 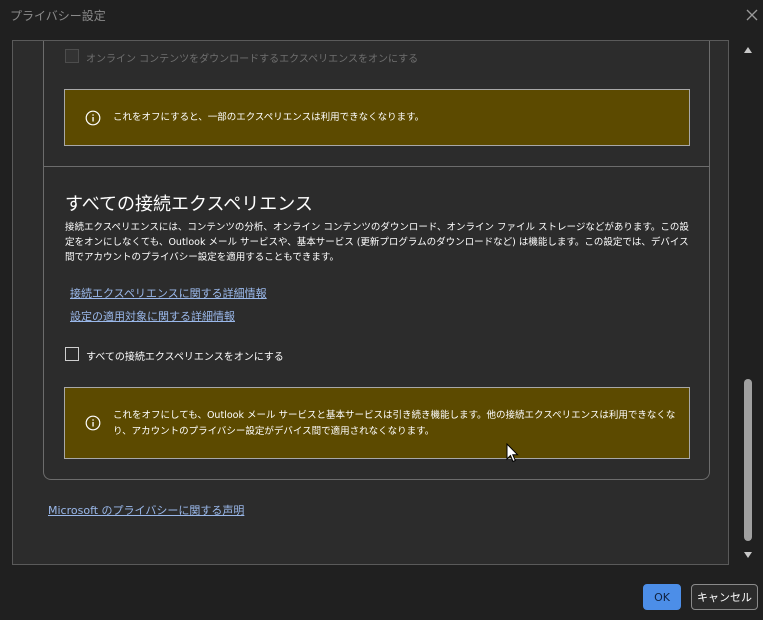 I want to click on online-content-checkbox-label: オンライン コンテンツをダウンロードするエクスペリエンスをオンにする, so click(x=252, y=59).